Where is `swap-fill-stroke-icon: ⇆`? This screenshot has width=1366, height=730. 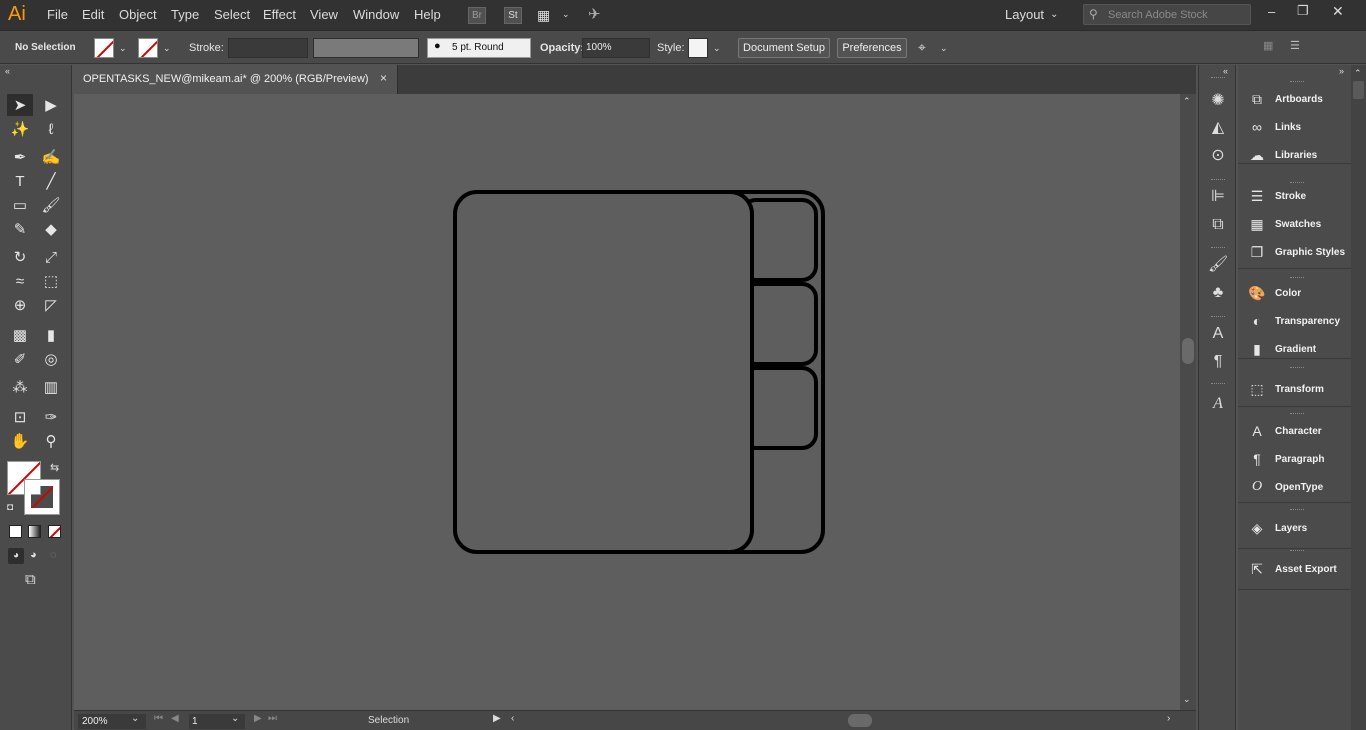
swap-fill-stroke-icon: ⇆ is located at coordinates (54, 467).